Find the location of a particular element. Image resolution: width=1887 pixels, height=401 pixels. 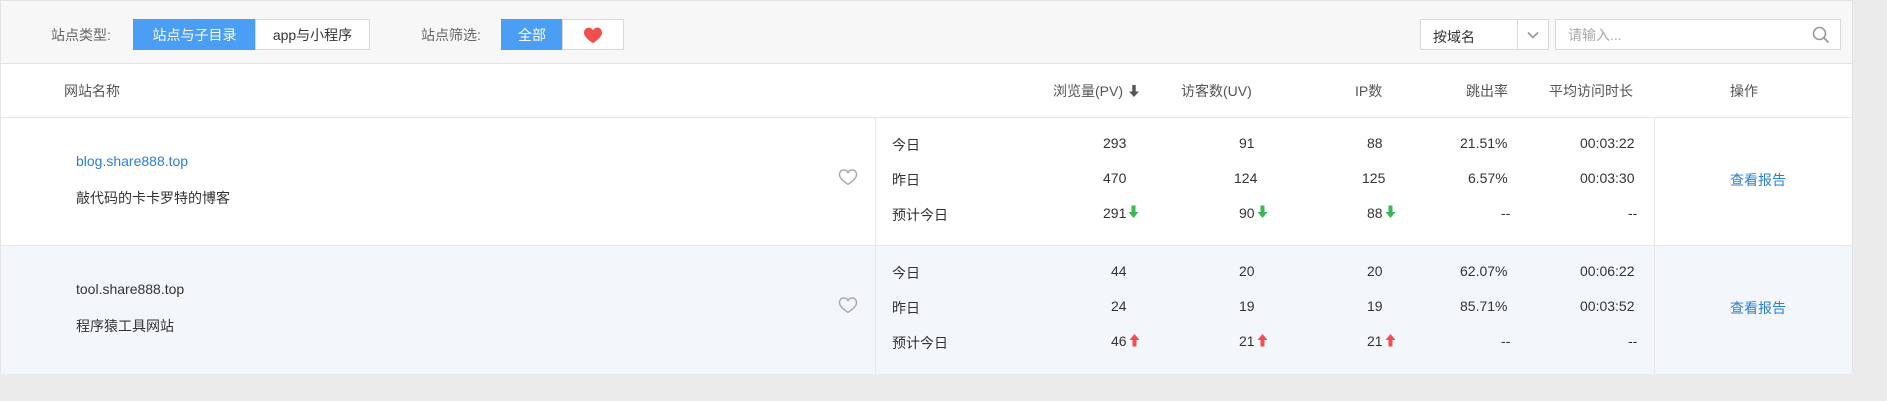

pv-value: 24 is located at coordinates (1119, 306).